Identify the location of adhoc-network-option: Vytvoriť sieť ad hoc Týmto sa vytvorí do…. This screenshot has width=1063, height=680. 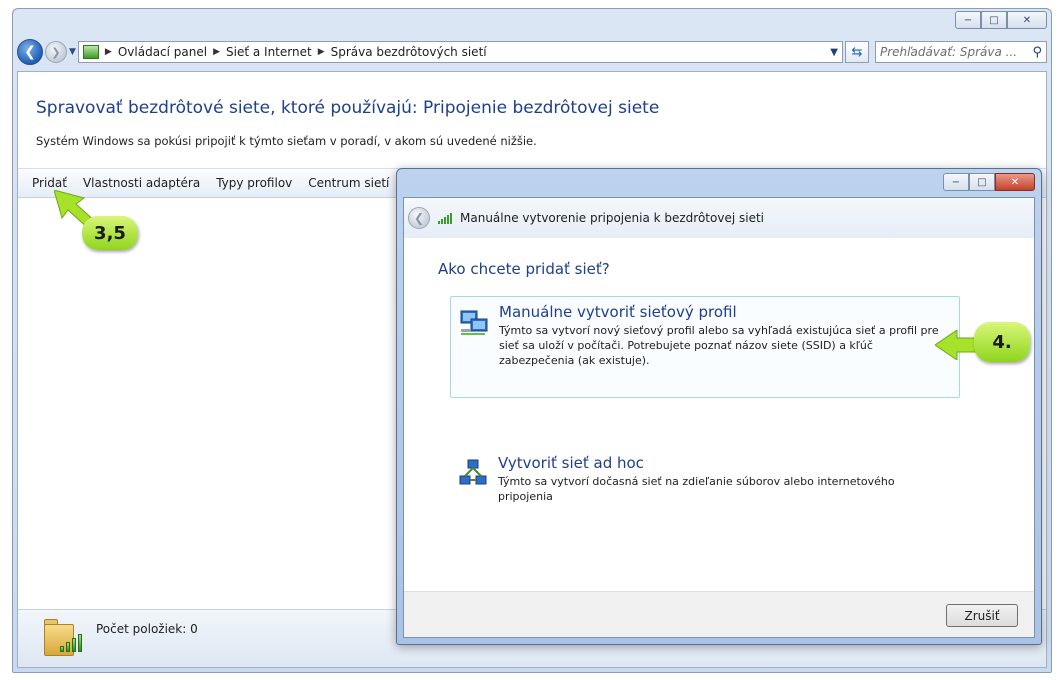
(705, 478).